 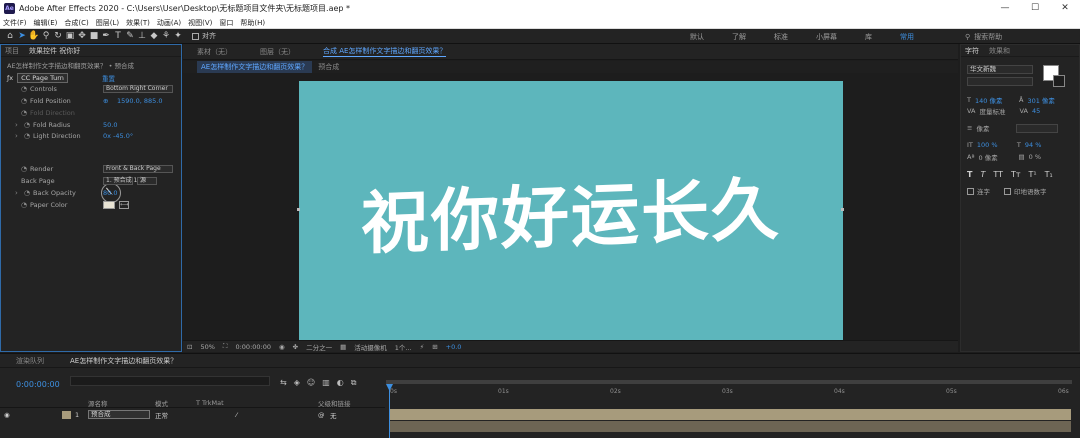 I want to click on effect-name: CC Page Turn, so click(x=42, y=77).